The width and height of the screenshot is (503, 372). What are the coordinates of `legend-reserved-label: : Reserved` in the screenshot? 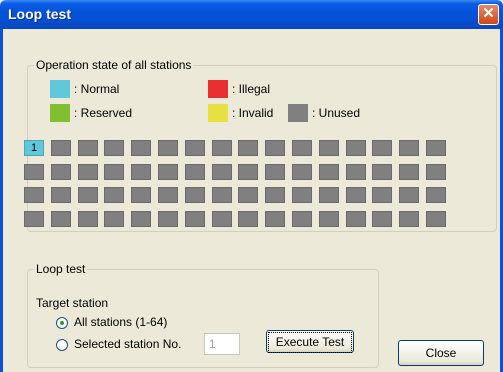 It's located at (103, 113).